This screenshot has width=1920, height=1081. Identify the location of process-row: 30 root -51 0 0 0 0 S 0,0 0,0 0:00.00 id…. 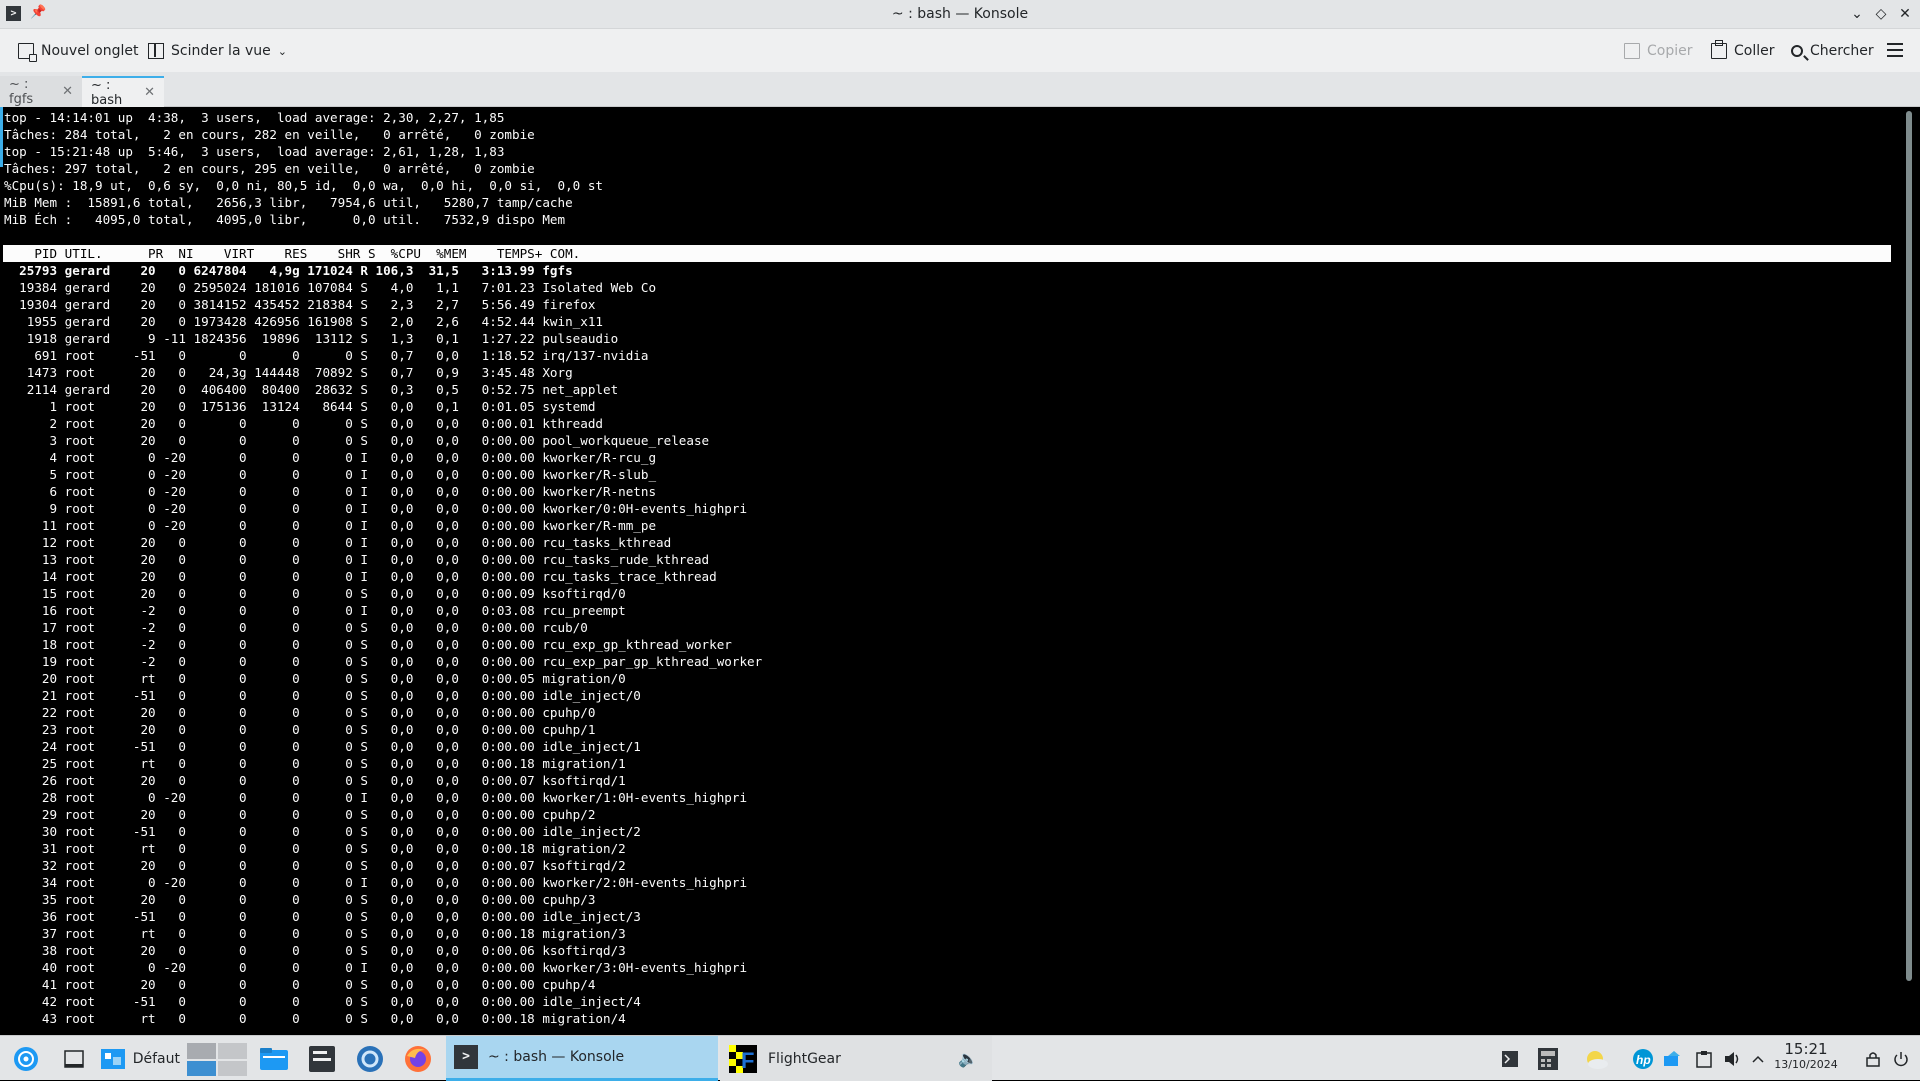
(322, 831).